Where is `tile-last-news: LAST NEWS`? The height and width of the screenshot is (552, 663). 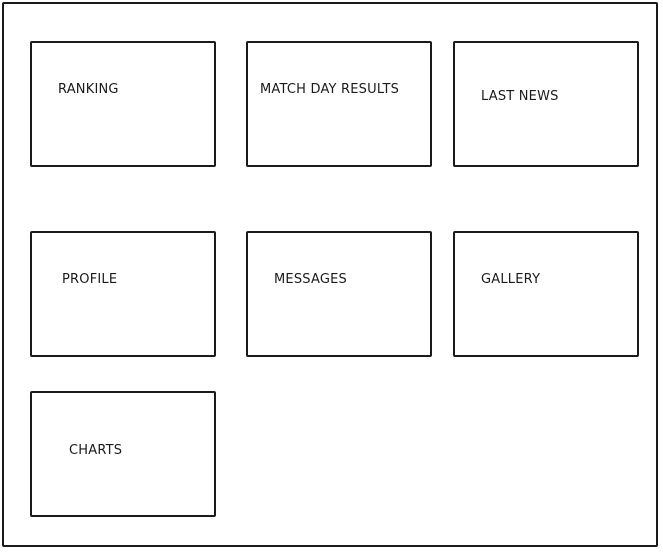 tile-last-news: LAST NEWS is located at coordinates (546, 104).